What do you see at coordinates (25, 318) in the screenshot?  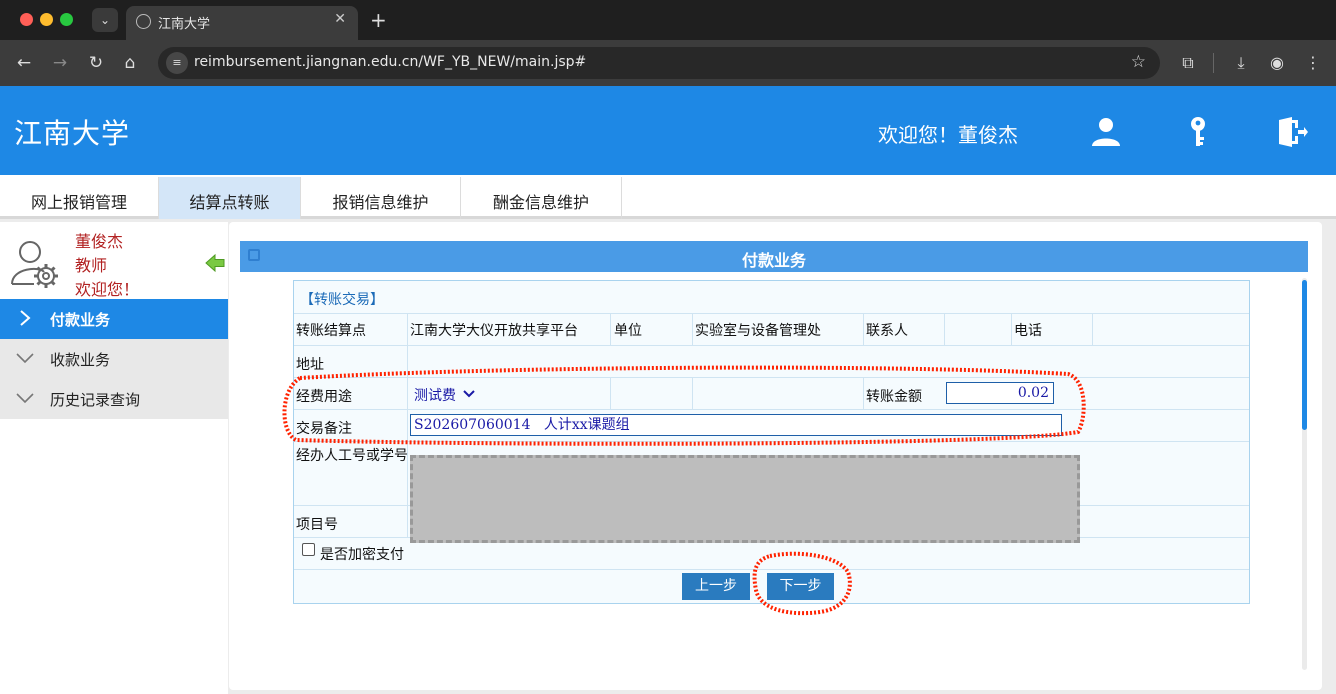 I see `chevron-right-icon` at bounding box center [25, 318].